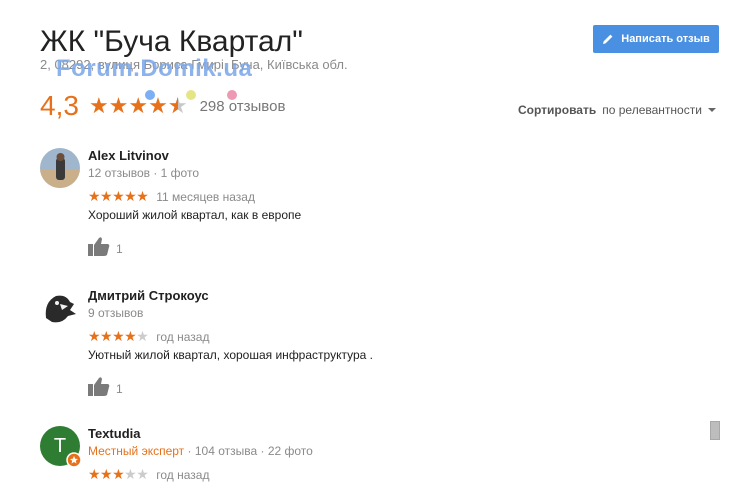 The width and height of the screenshot is (743, 487). What do you see at coordinates (652, 110) in the screenshot?
I see `sort-value: по релевантности` at bounding box center [652, 110].